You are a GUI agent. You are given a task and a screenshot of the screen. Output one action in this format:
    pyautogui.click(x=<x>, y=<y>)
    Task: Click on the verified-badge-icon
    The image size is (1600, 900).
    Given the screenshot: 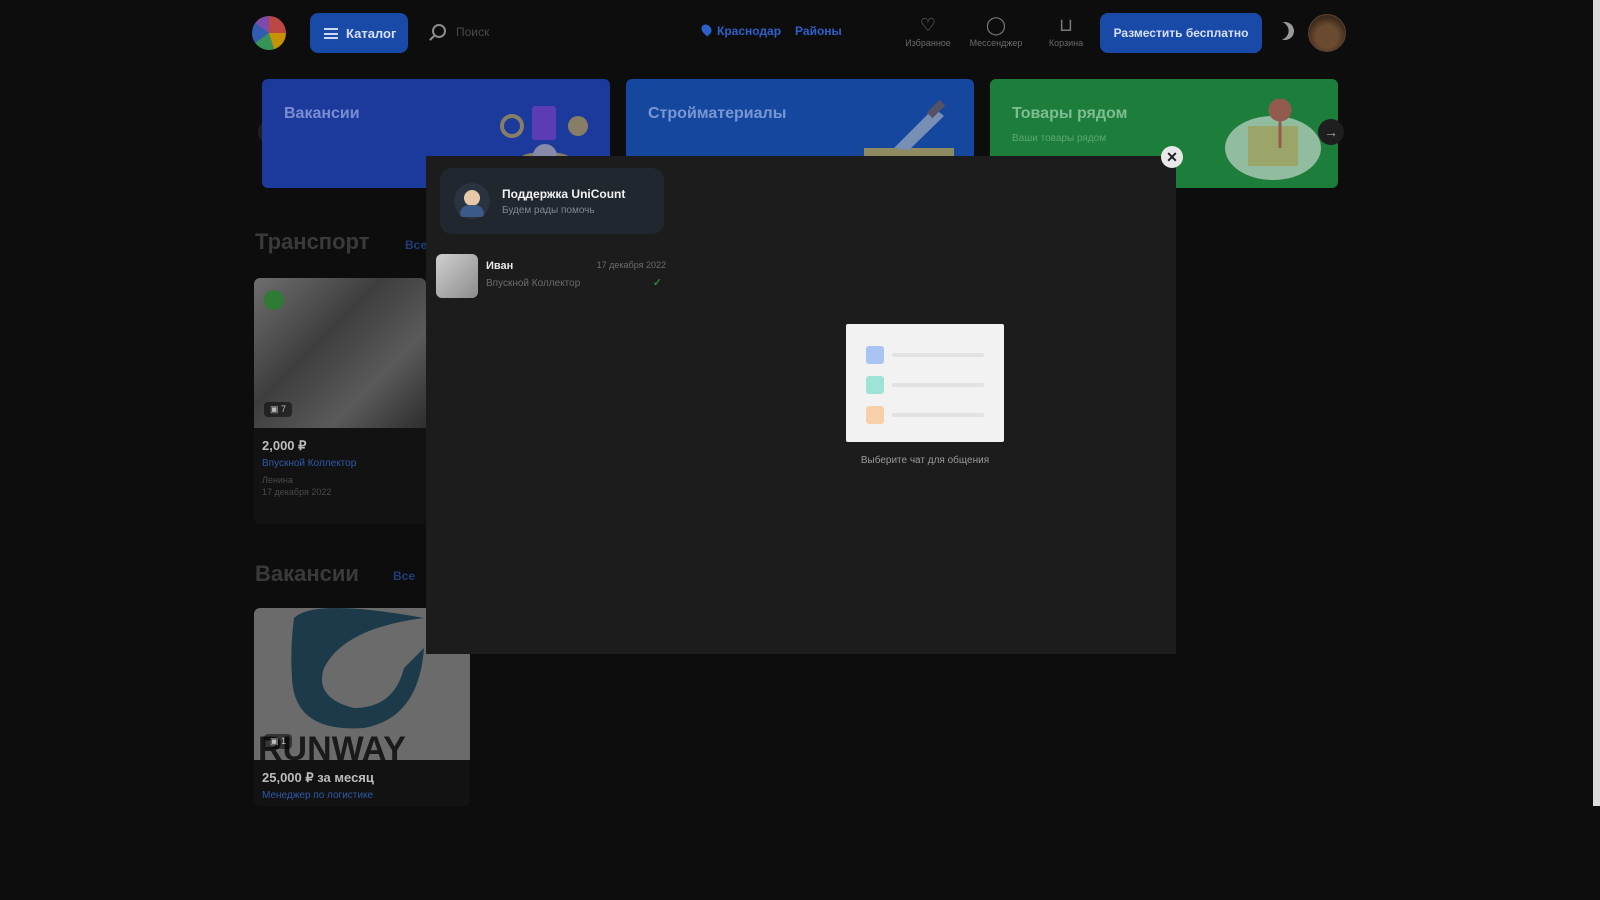 What is the action you would take?
    pyautogui.click(x=274, y=300)
    